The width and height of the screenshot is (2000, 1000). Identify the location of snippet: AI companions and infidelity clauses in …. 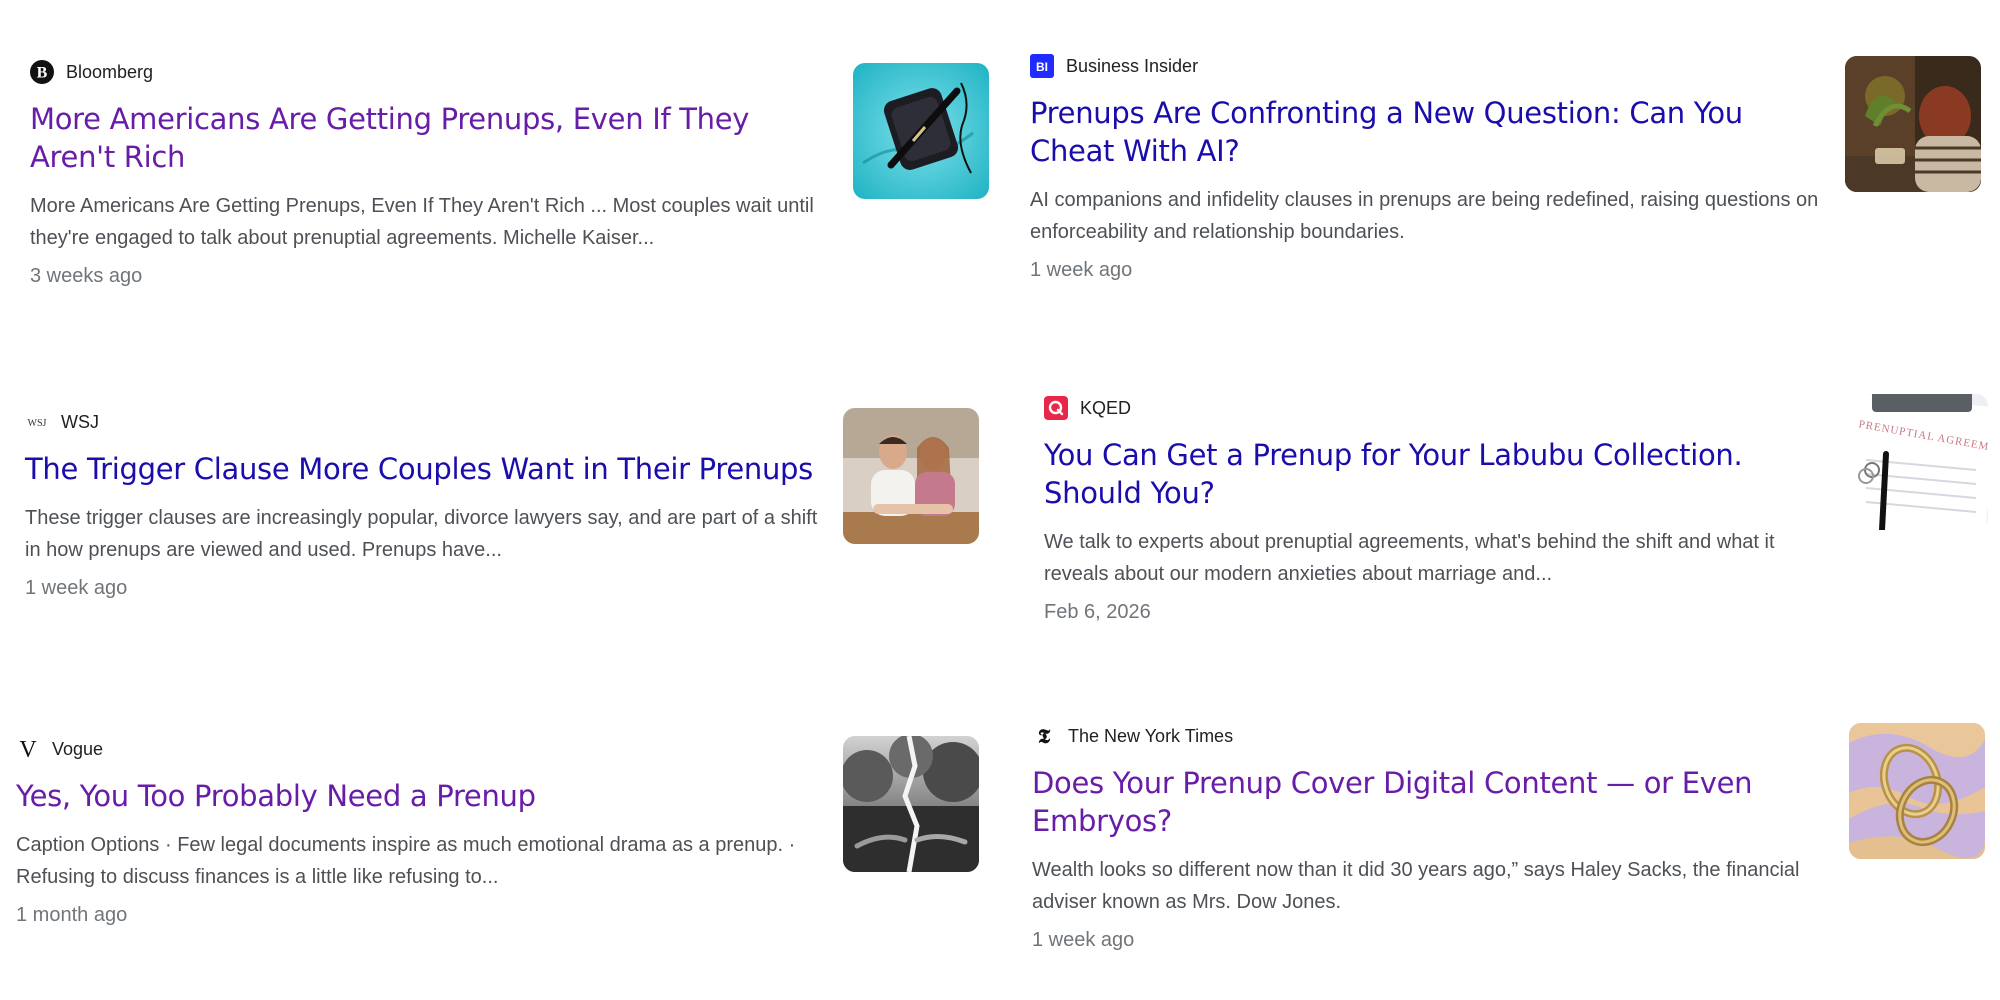
(1424, 216).